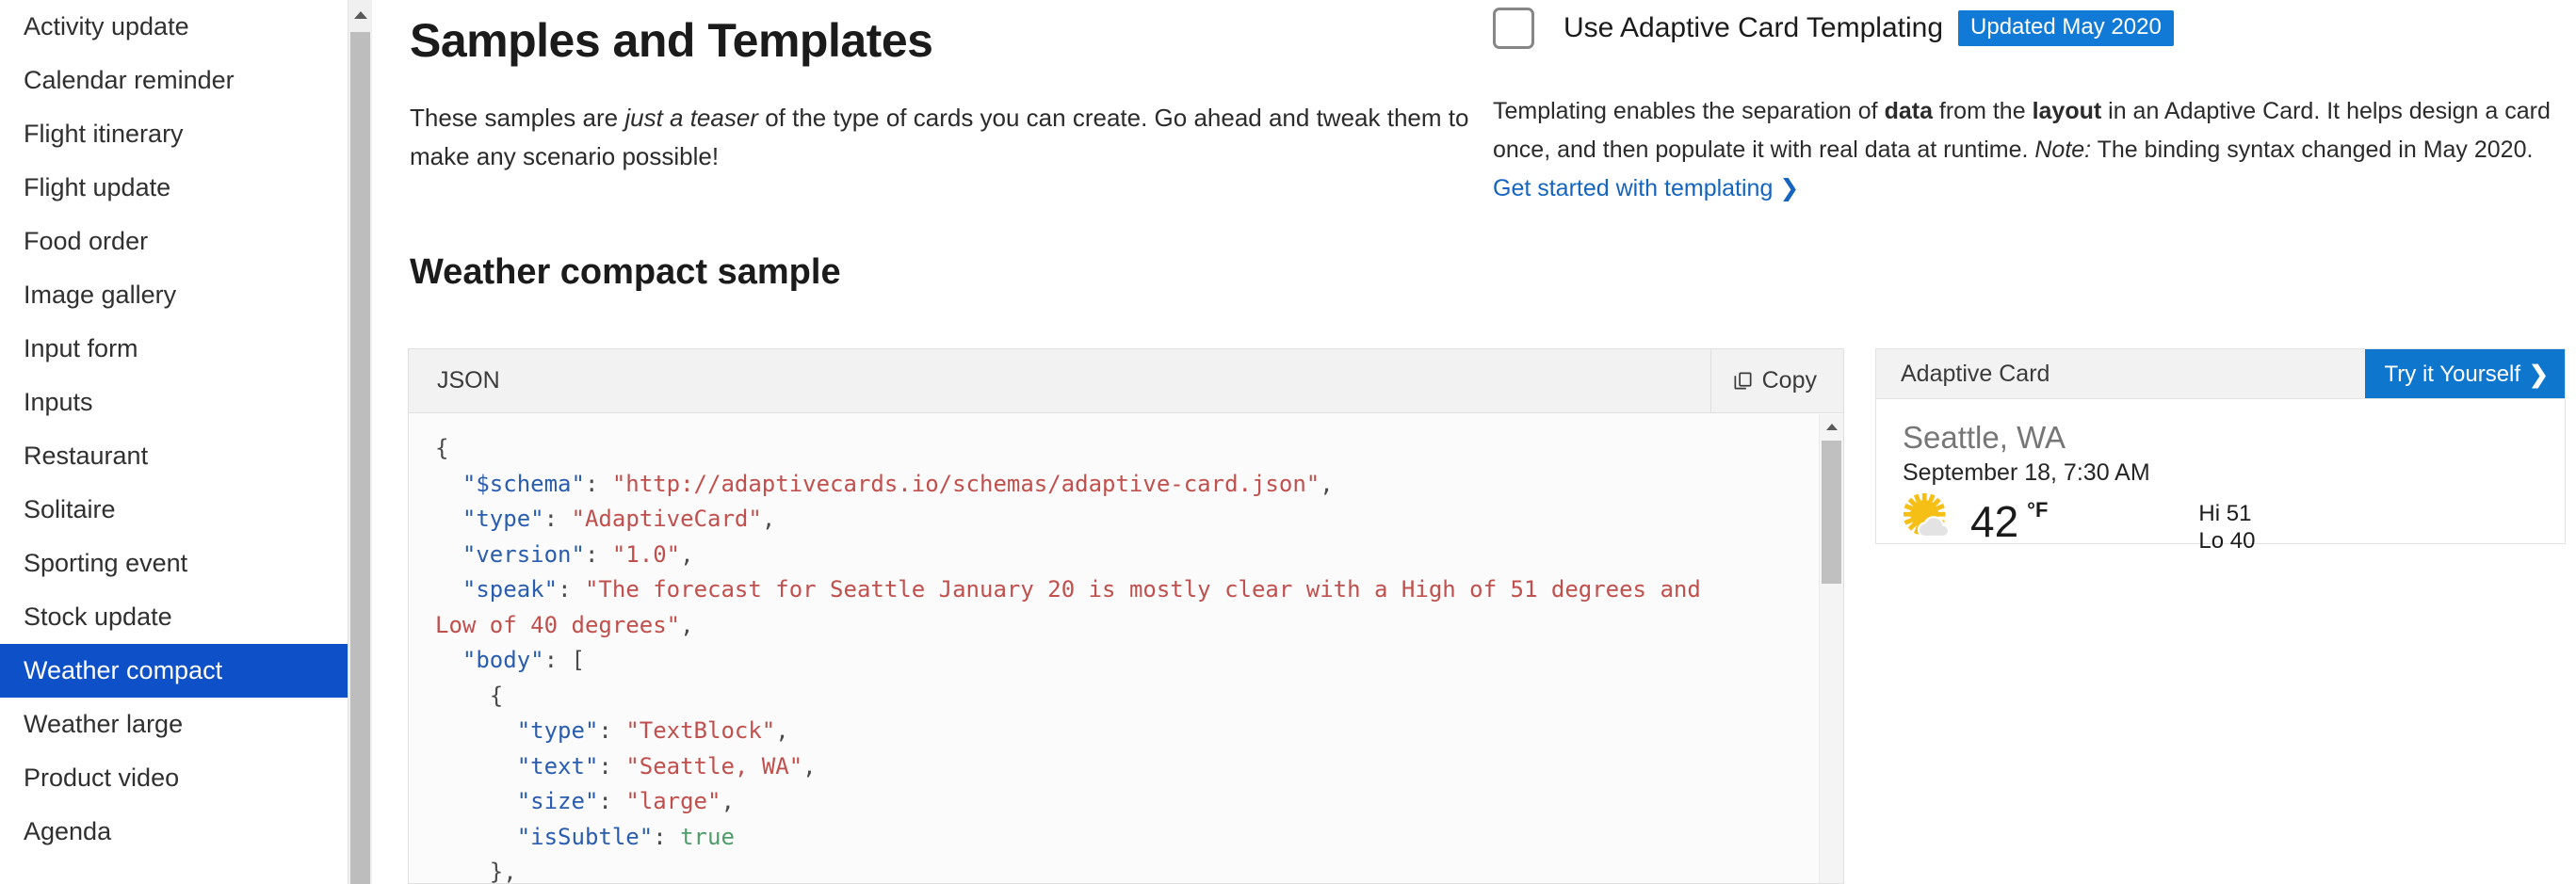 This screenshot has width=2576, height=884. Describe the element at coordinates (523, 554) in the screenshot. I see `code-token-key: "version"` at that location.